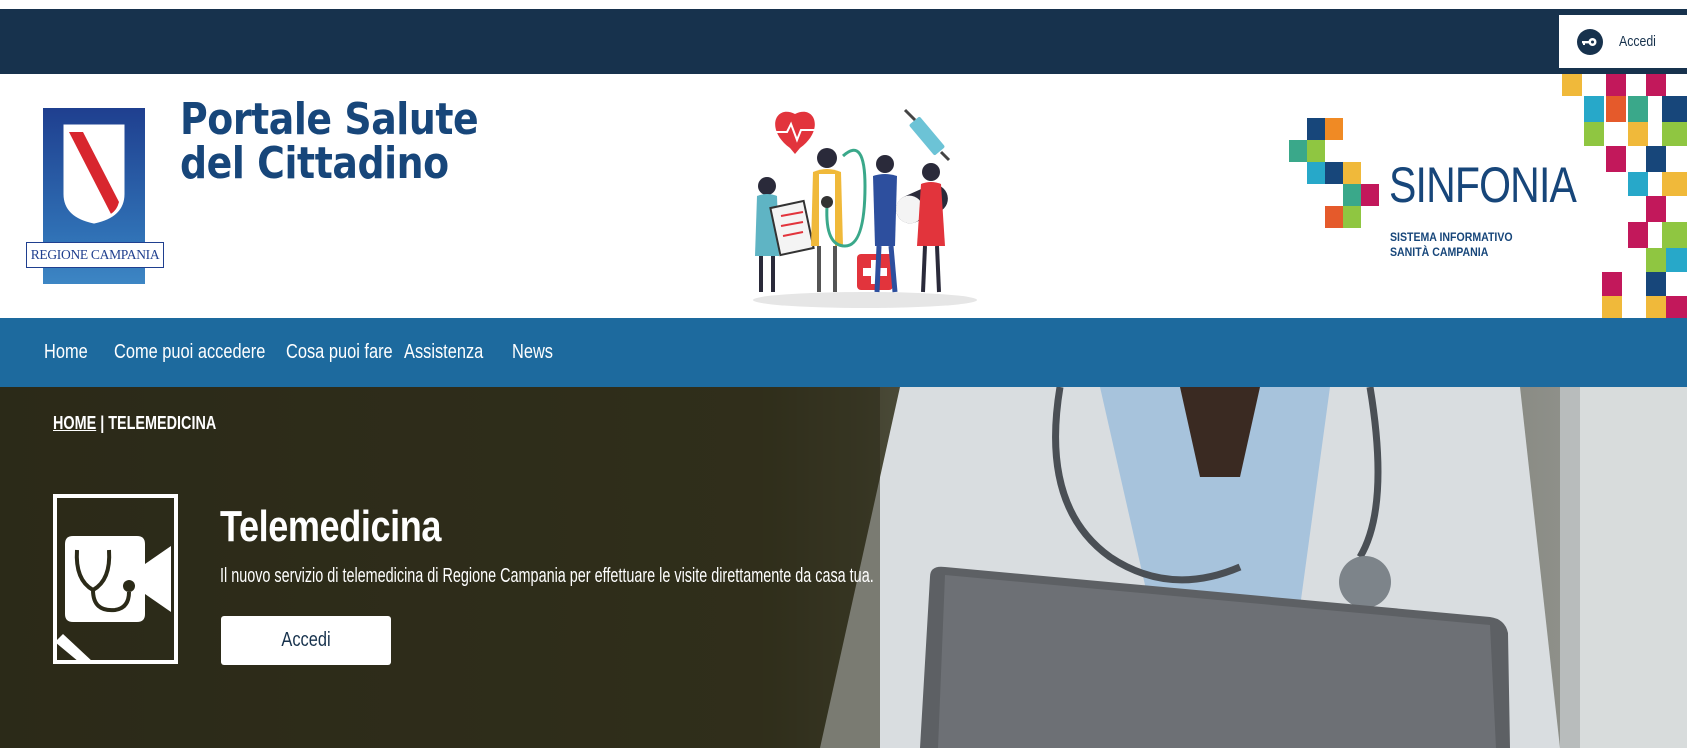 Image resolution: width=1687 pixels, height=748 pixels. I want to click on nav-item-home: Home, so click(66, 352).